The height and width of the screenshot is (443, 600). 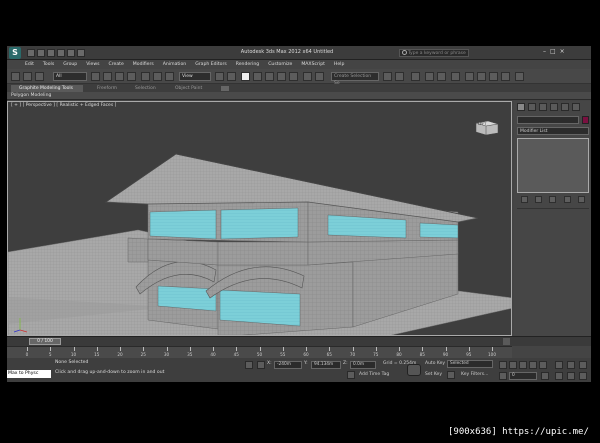 I want to click on search-input: Type a keyword or phrase, so click(x=434, y=53).